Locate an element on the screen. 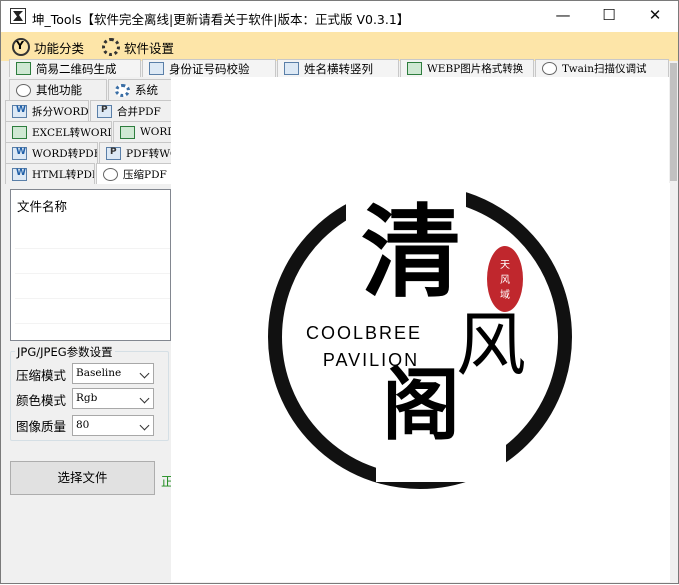 Image resolution: width=679 pixels, height=585 pixels. tab-other-functions: 其他功能 is located at coordinates (58, 89).